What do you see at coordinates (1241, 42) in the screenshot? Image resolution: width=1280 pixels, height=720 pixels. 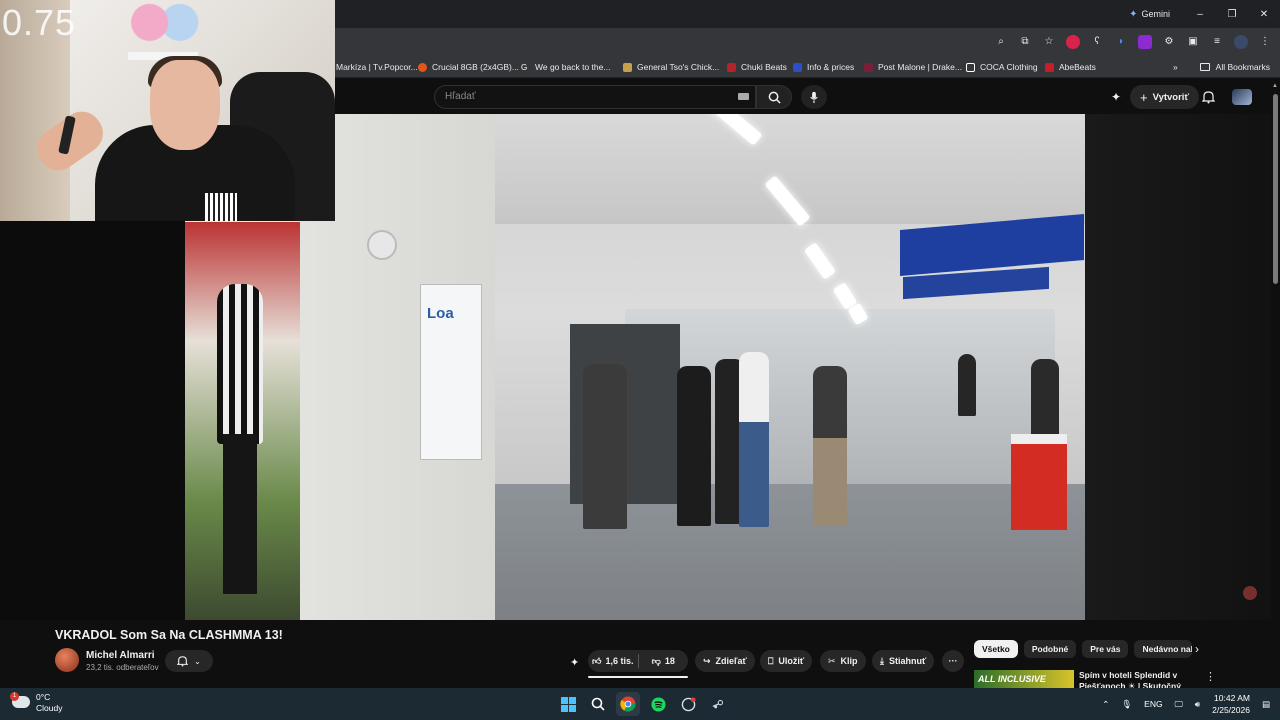 I see `profile-avatar-icon` at bounding box center [1241, 42].